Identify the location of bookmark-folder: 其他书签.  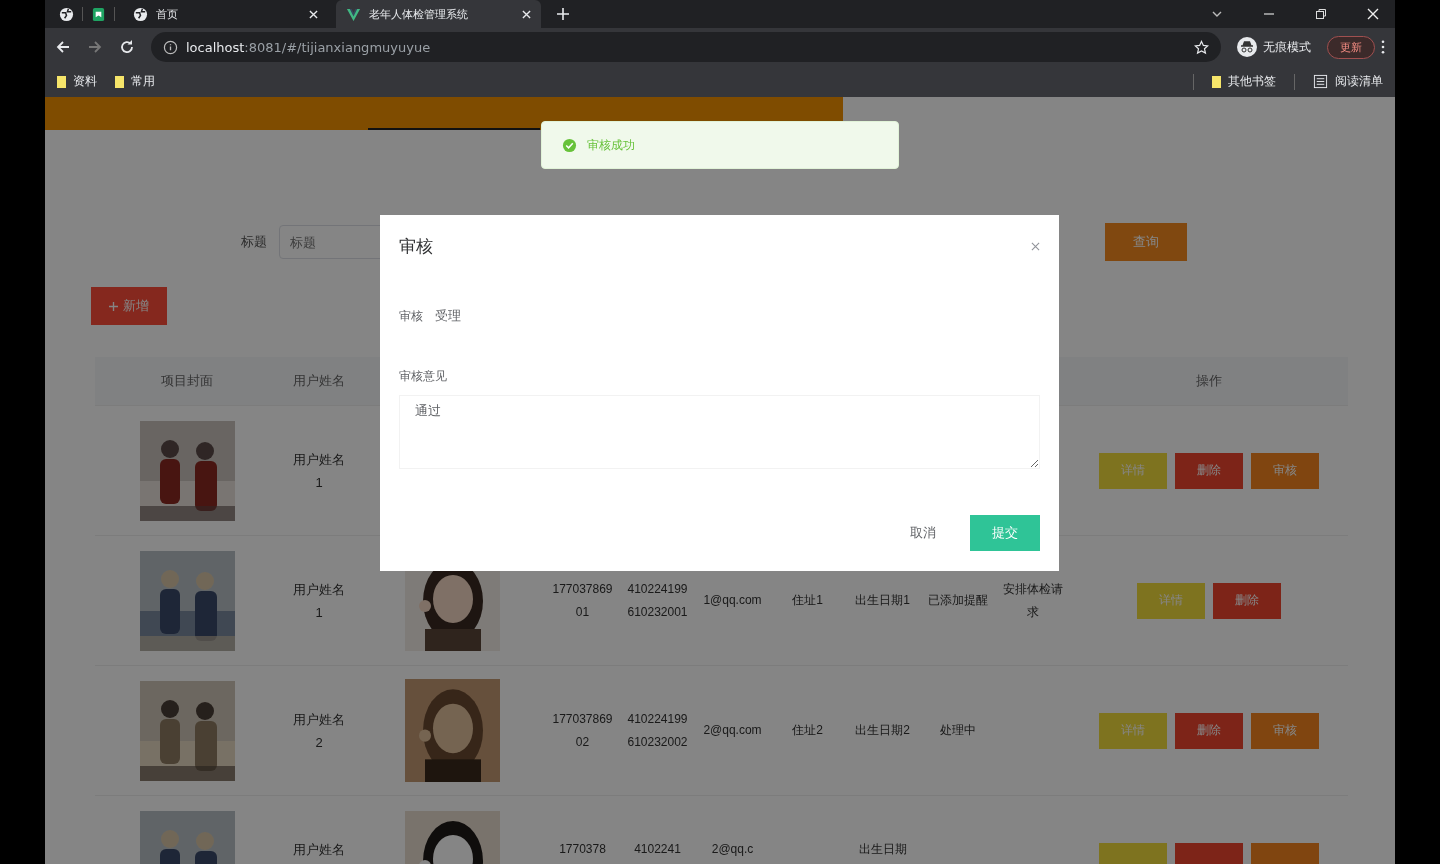
(1244, 81).